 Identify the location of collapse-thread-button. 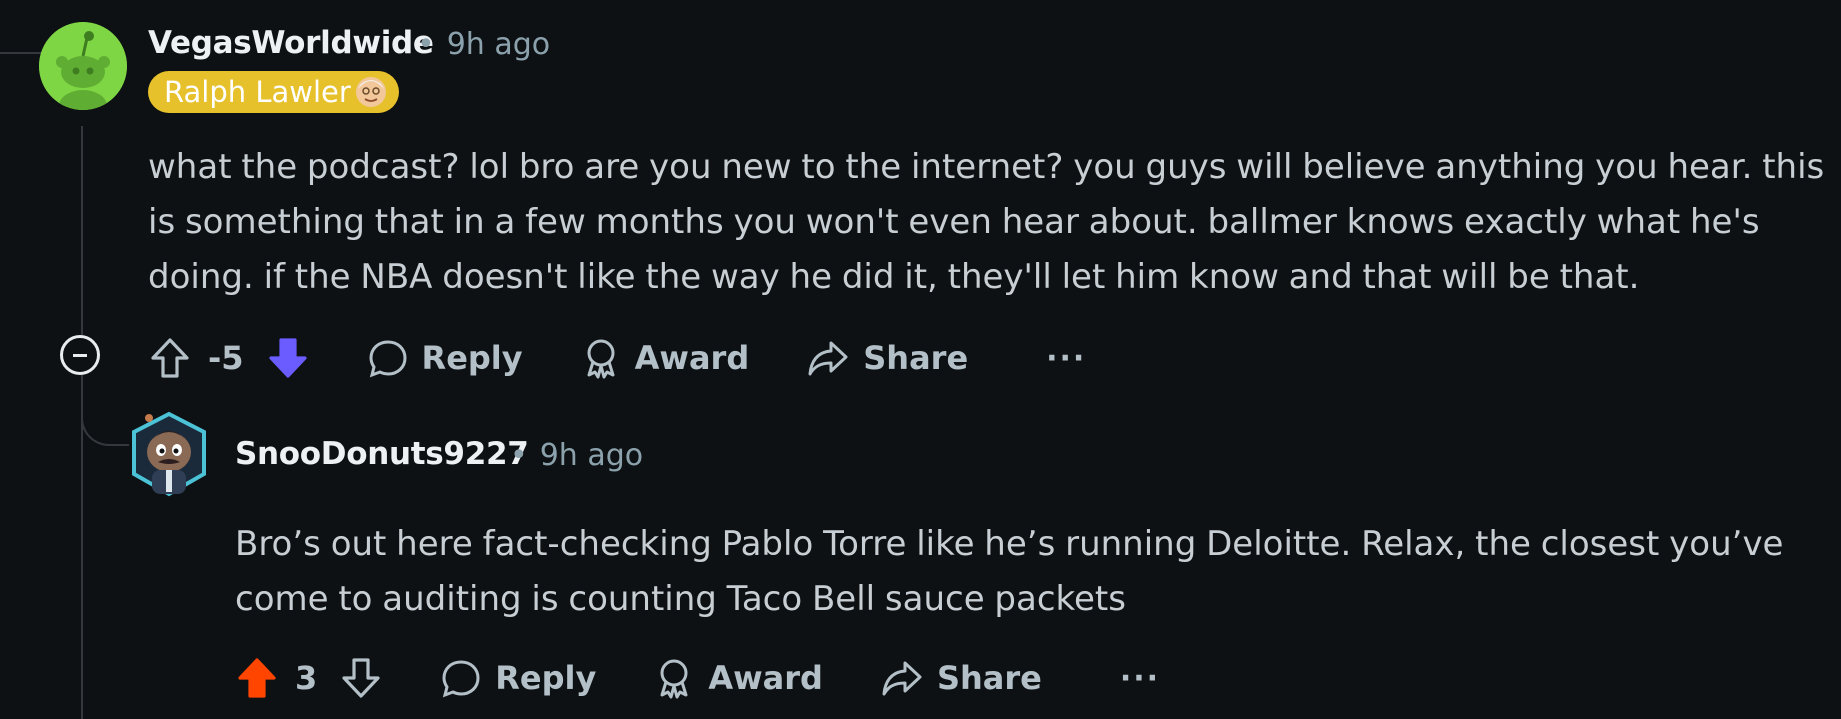
(80, 355).